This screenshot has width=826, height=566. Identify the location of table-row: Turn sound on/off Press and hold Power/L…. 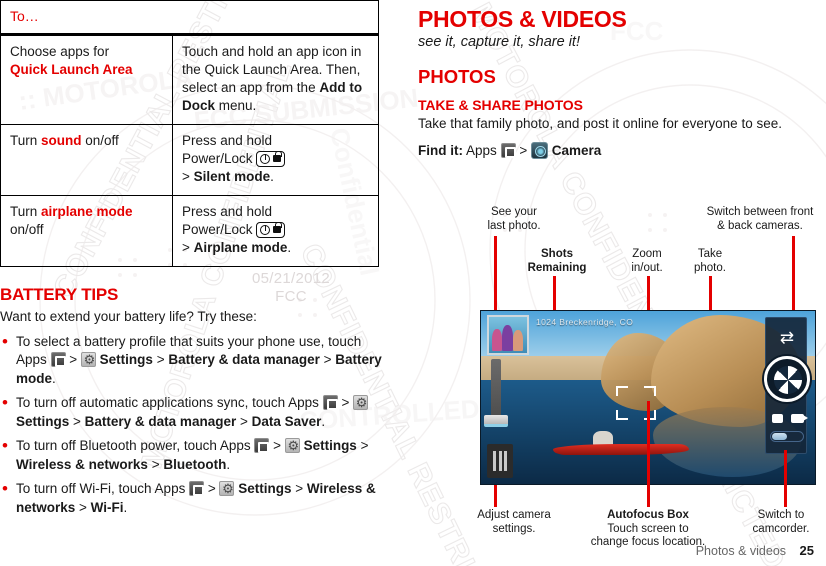
(189, 160).